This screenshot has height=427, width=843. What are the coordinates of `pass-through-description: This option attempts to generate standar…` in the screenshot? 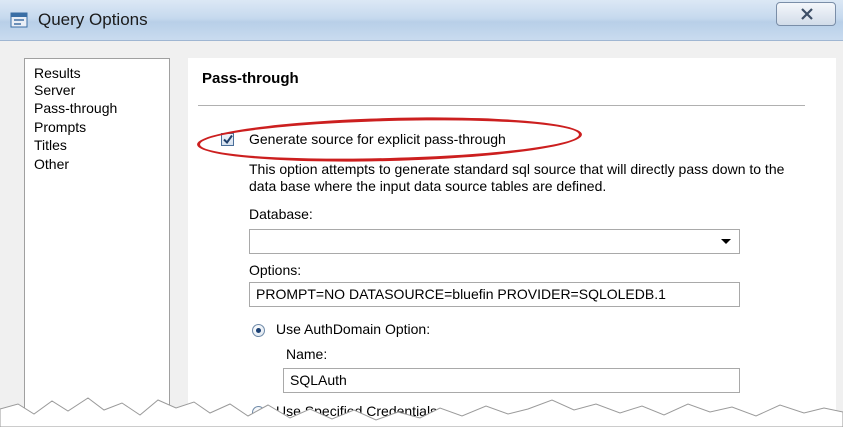 It's located at (517, 177).